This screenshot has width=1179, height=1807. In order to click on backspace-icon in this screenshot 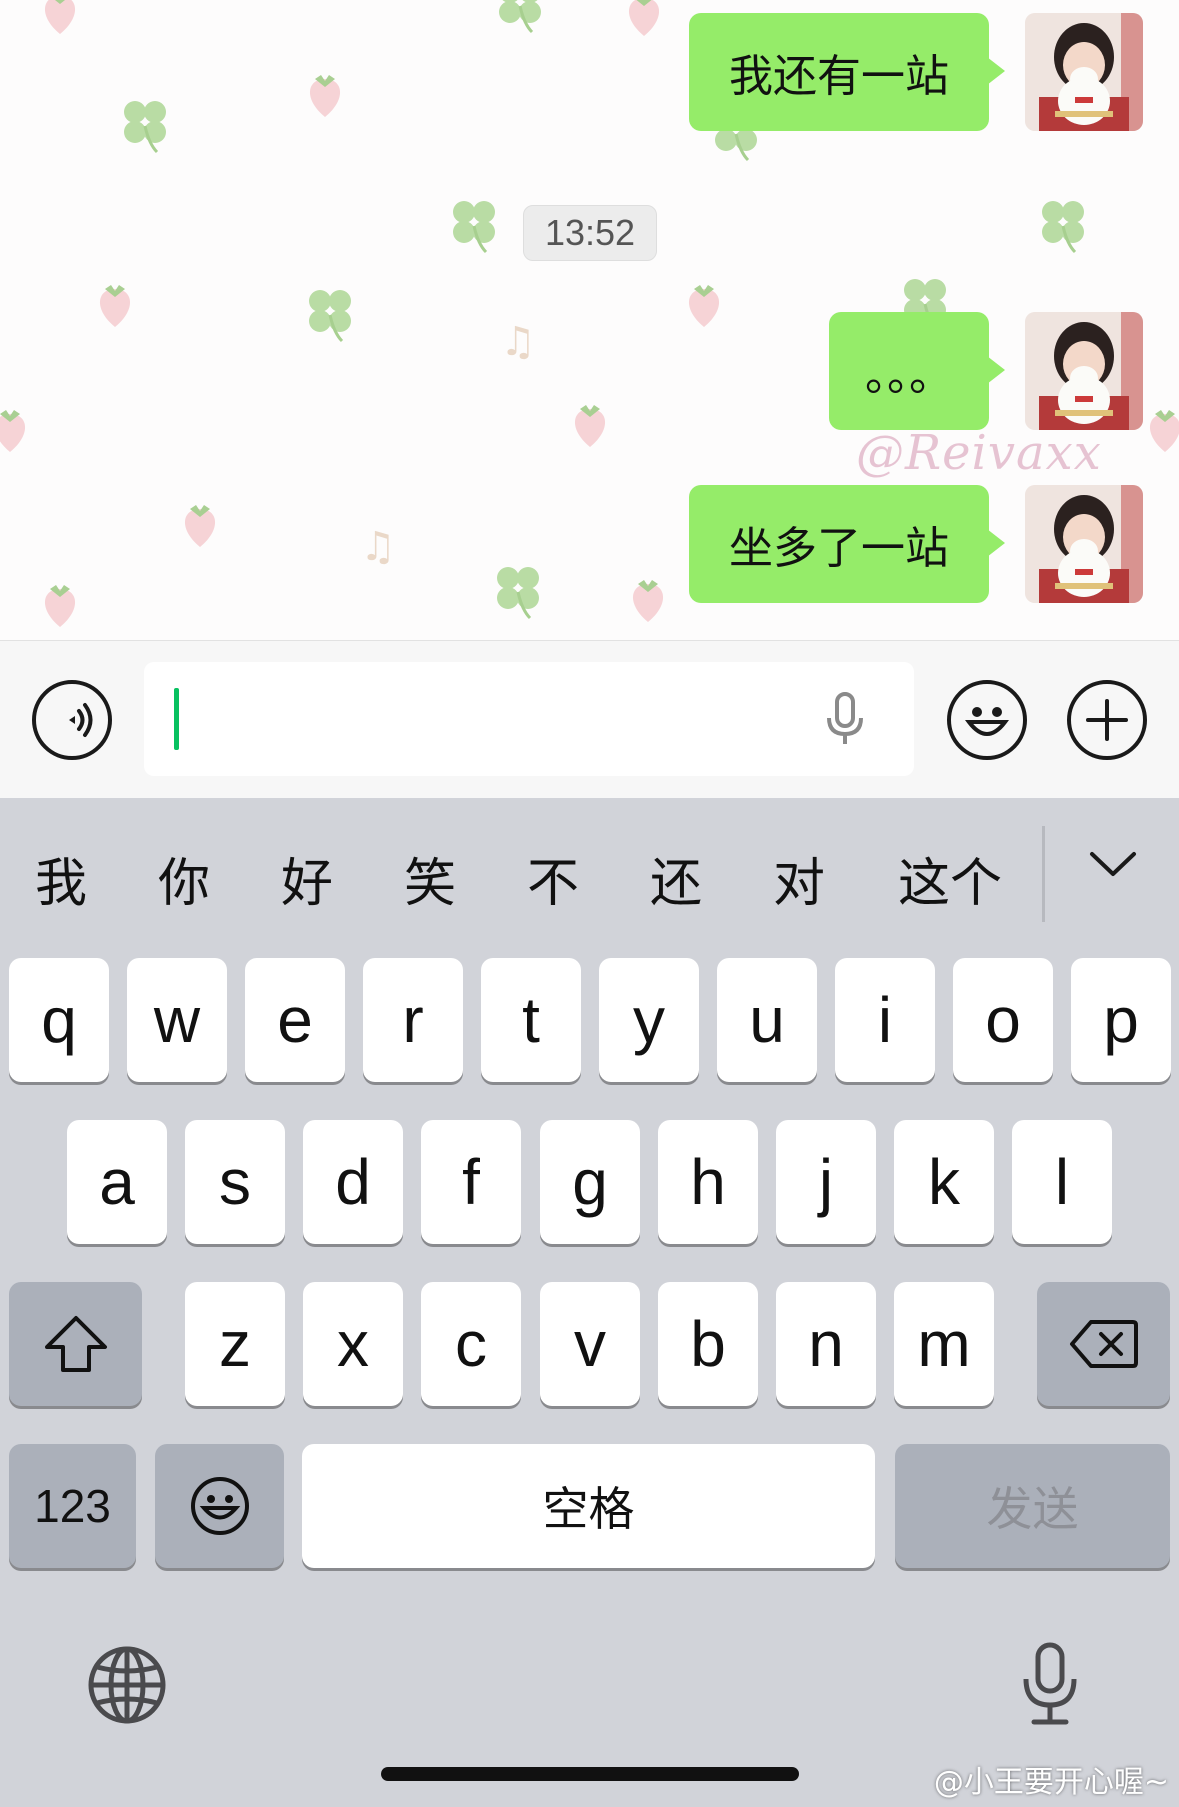, I will do `click(1103, 1344)`.